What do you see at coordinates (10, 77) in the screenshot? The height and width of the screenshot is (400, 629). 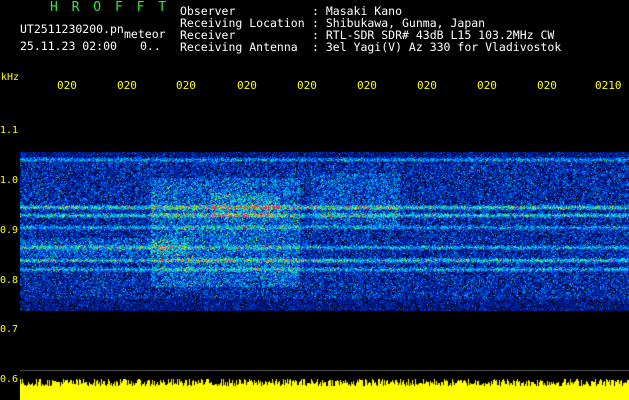 I see `y-axis-unit: kHz` at bounding box center [10, 77].